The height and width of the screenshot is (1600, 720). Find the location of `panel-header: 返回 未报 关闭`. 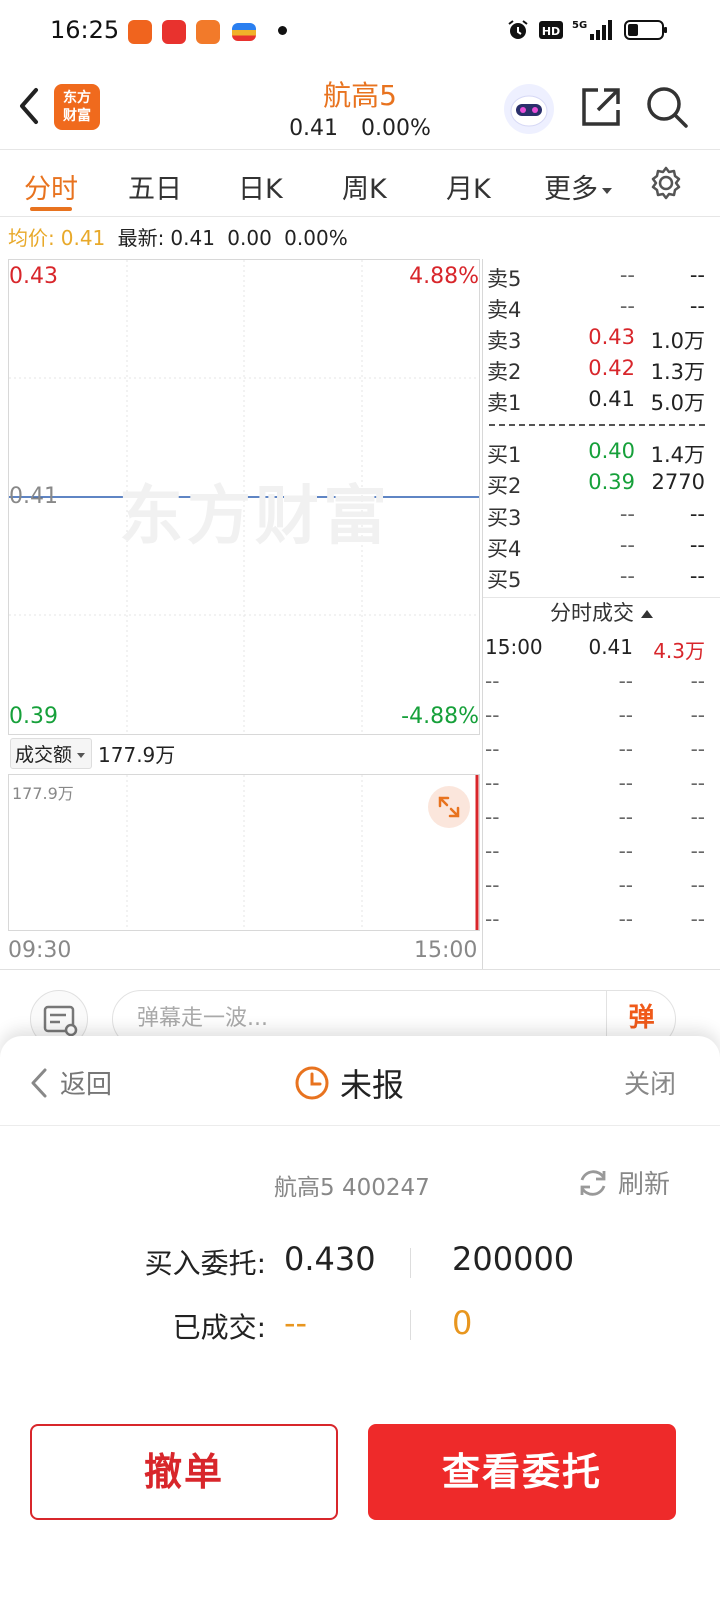

panel-header: 返回 未报 关闭 is located at coordinates (360, 1081).